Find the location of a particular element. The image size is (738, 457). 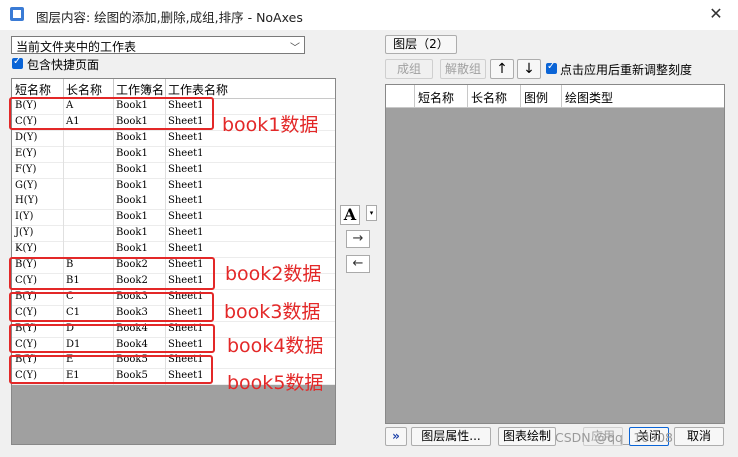

close-icon: ✕ is located at coordinates (716, 14).